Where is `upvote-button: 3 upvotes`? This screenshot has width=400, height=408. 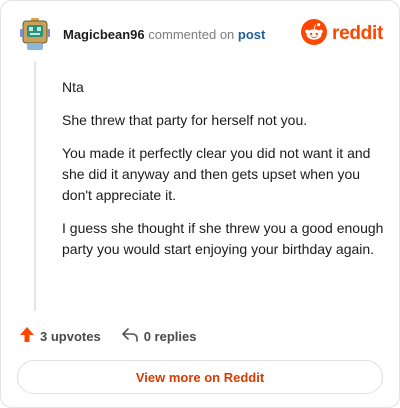 upvote-button: 3 upvotes is located at coordinates (60, 336).